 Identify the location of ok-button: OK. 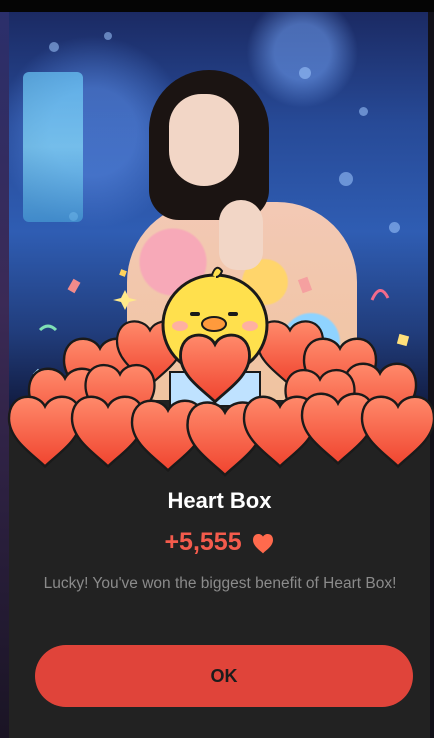
(224, 676).